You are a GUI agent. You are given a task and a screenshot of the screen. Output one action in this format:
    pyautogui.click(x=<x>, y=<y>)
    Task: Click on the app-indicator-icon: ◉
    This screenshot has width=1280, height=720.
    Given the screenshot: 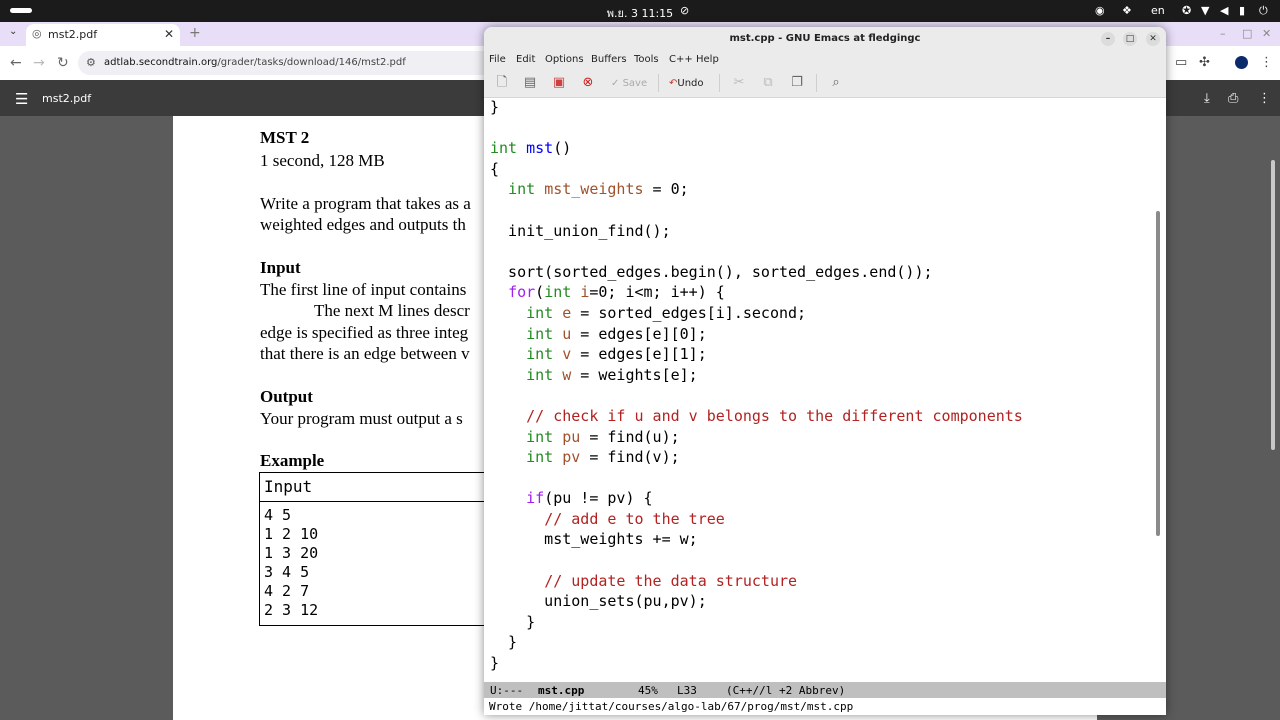 What is the action you would take?
    pyautogui.click(x=1100, y=10)
    